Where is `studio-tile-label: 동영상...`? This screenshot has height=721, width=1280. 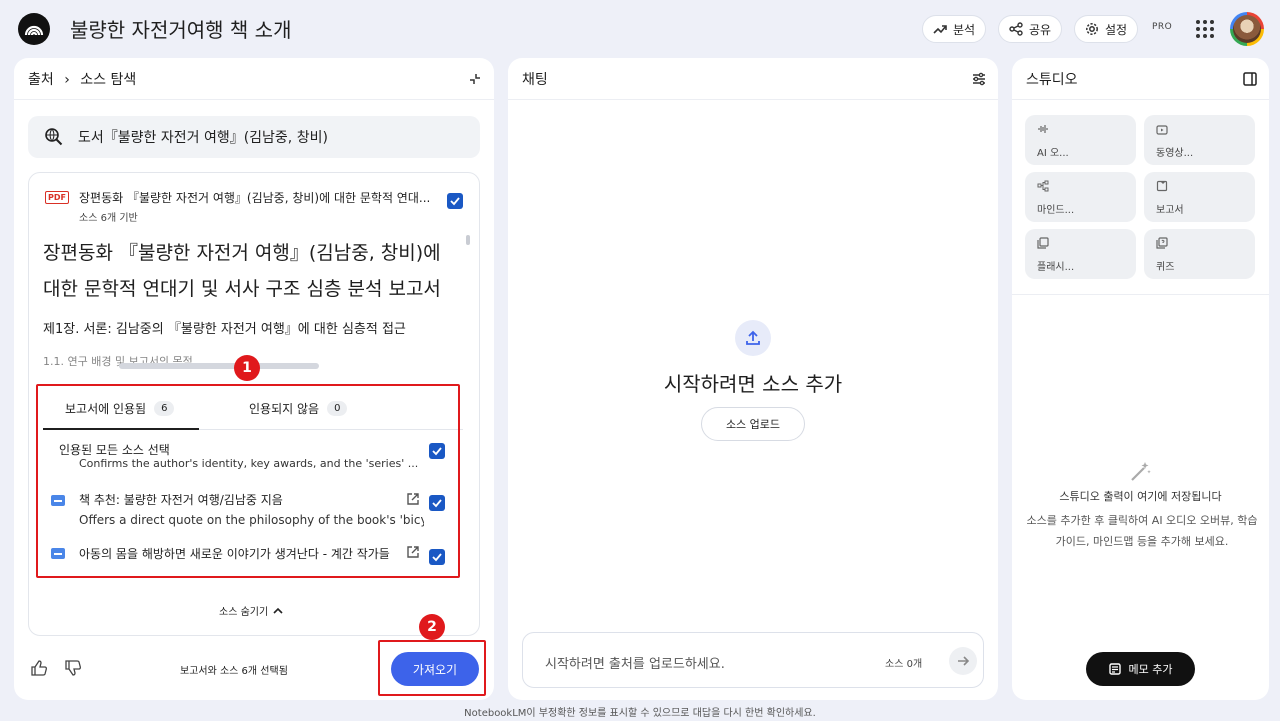 studio-tile-label: 동영상... is located at coordinates (1175, 153).